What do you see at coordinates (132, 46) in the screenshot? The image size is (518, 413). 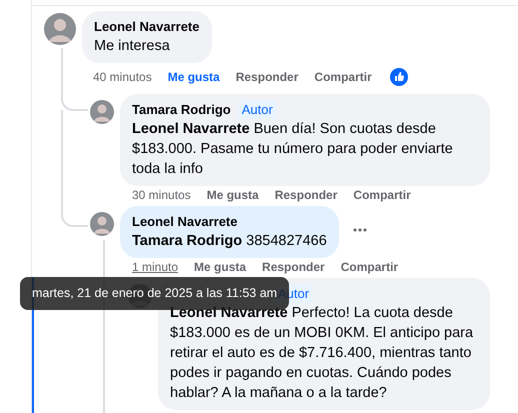 I see `comment-text: Me interesa` at bounding box center [132, 46].